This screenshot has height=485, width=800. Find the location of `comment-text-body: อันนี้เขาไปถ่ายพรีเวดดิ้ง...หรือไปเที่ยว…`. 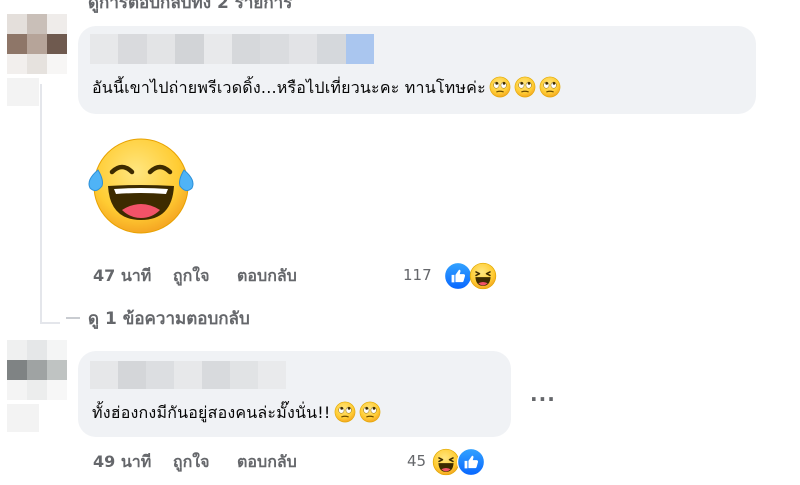

comment-text-body: อันนี้เขาไปถ่ายพรีเวดดิ้ง...หรือไปเที่ยว… is located at coordinates (289, 87).